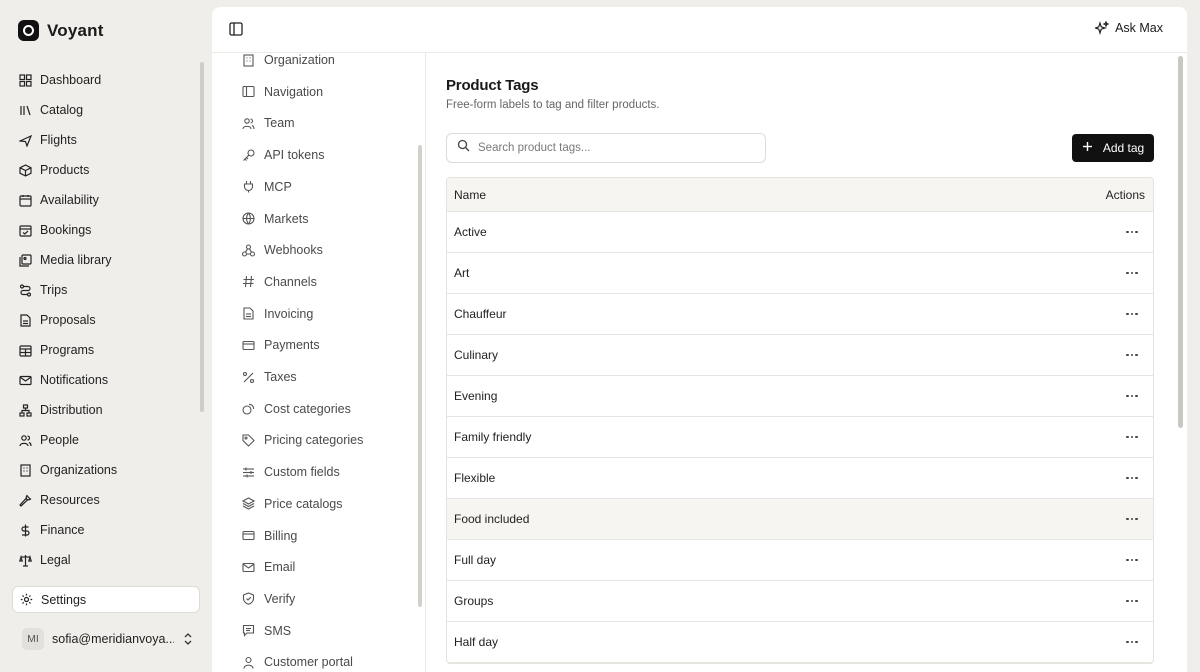 The height and width of the screenshot is (672, 1200). I want to click on settings-item-label: Cost categories, so click(307, 408).